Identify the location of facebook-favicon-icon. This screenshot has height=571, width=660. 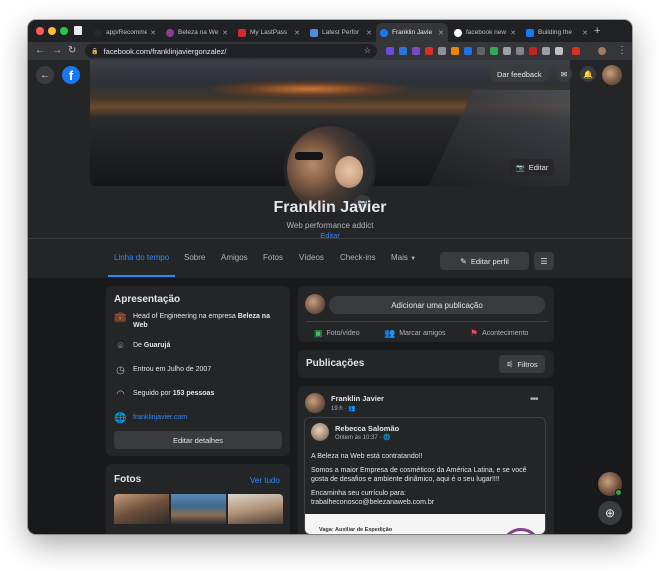
(530, 32).